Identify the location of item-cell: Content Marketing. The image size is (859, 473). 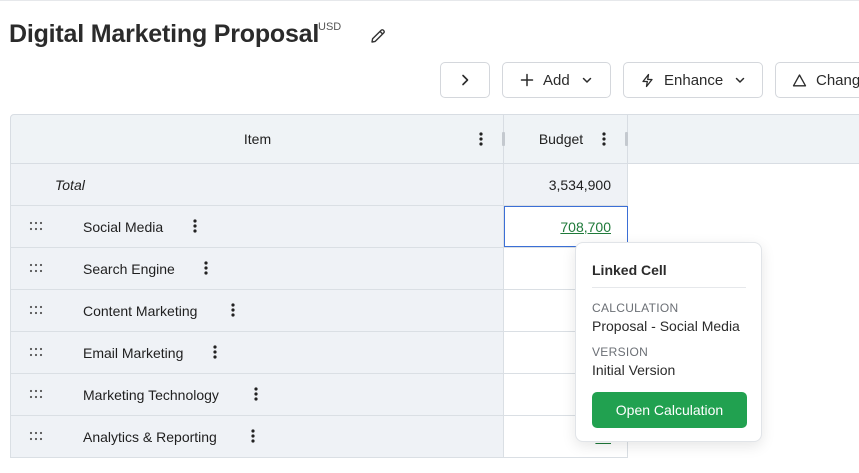
(257, 310).